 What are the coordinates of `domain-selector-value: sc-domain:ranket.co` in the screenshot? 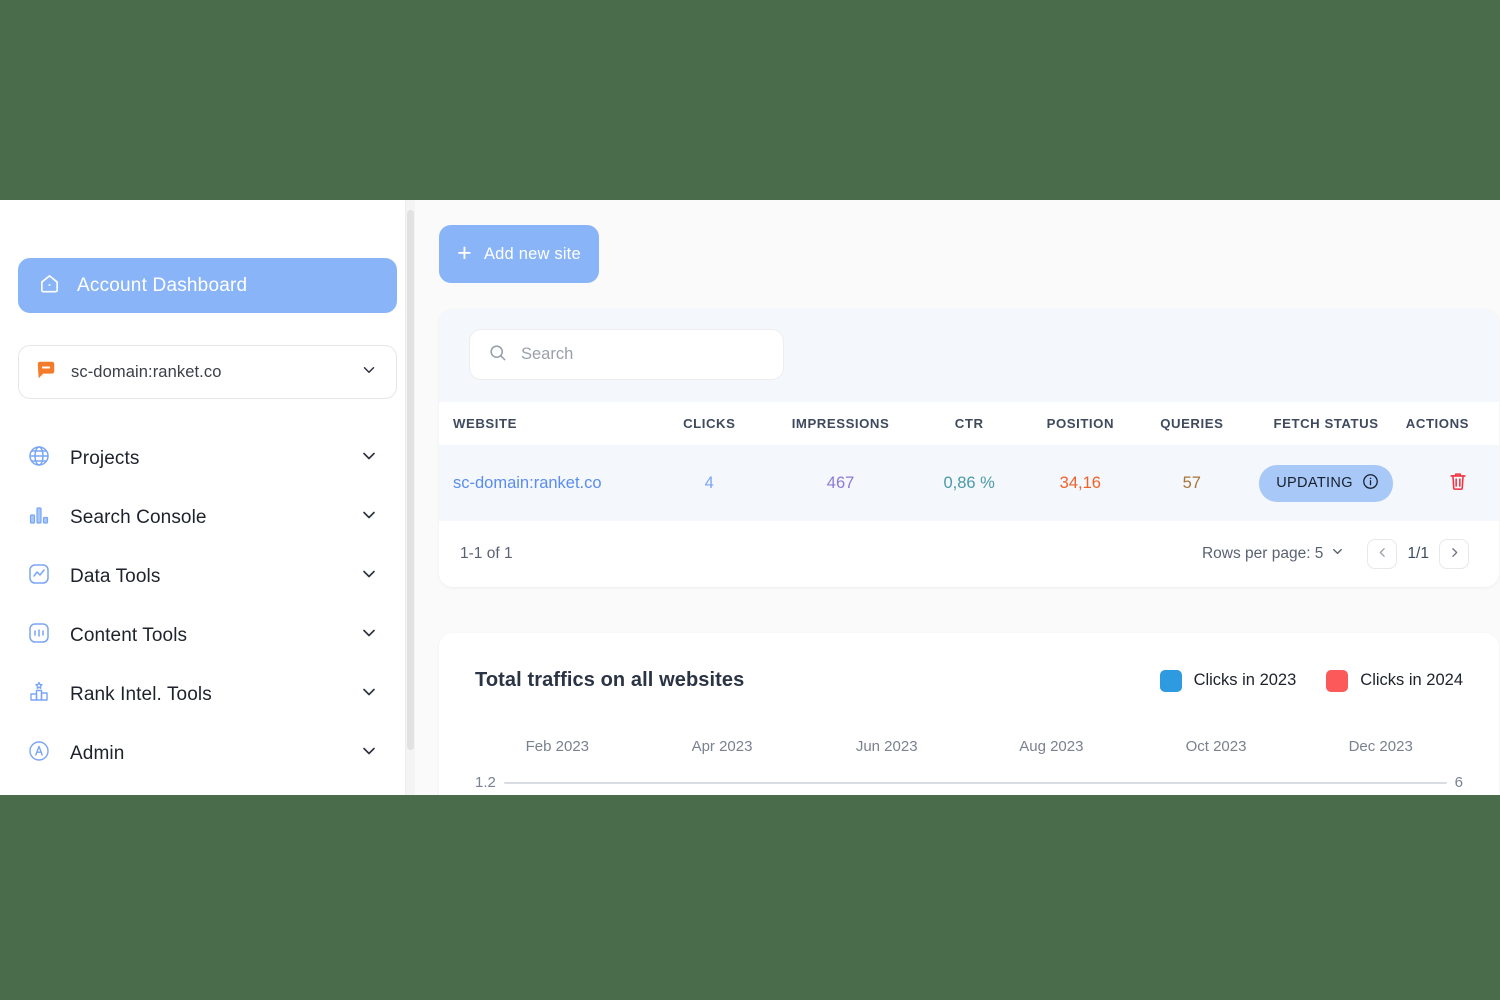 It's located at (146, 371).